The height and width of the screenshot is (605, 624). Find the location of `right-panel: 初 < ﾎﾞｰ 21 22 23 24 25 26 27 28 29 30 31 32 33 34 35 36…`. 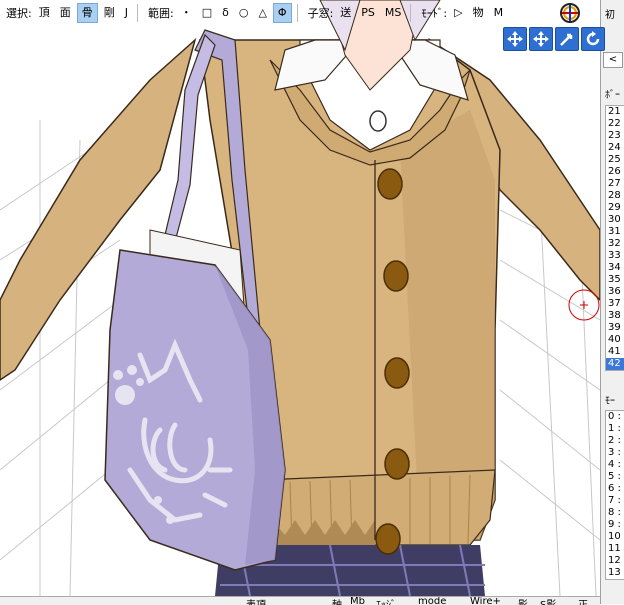

right-panel: 初 < ﾎﾞｰ 21 22 23 24 25 26 27 28 29 30 31 32 33 34 35 36… is located at coordinates (612, 302).